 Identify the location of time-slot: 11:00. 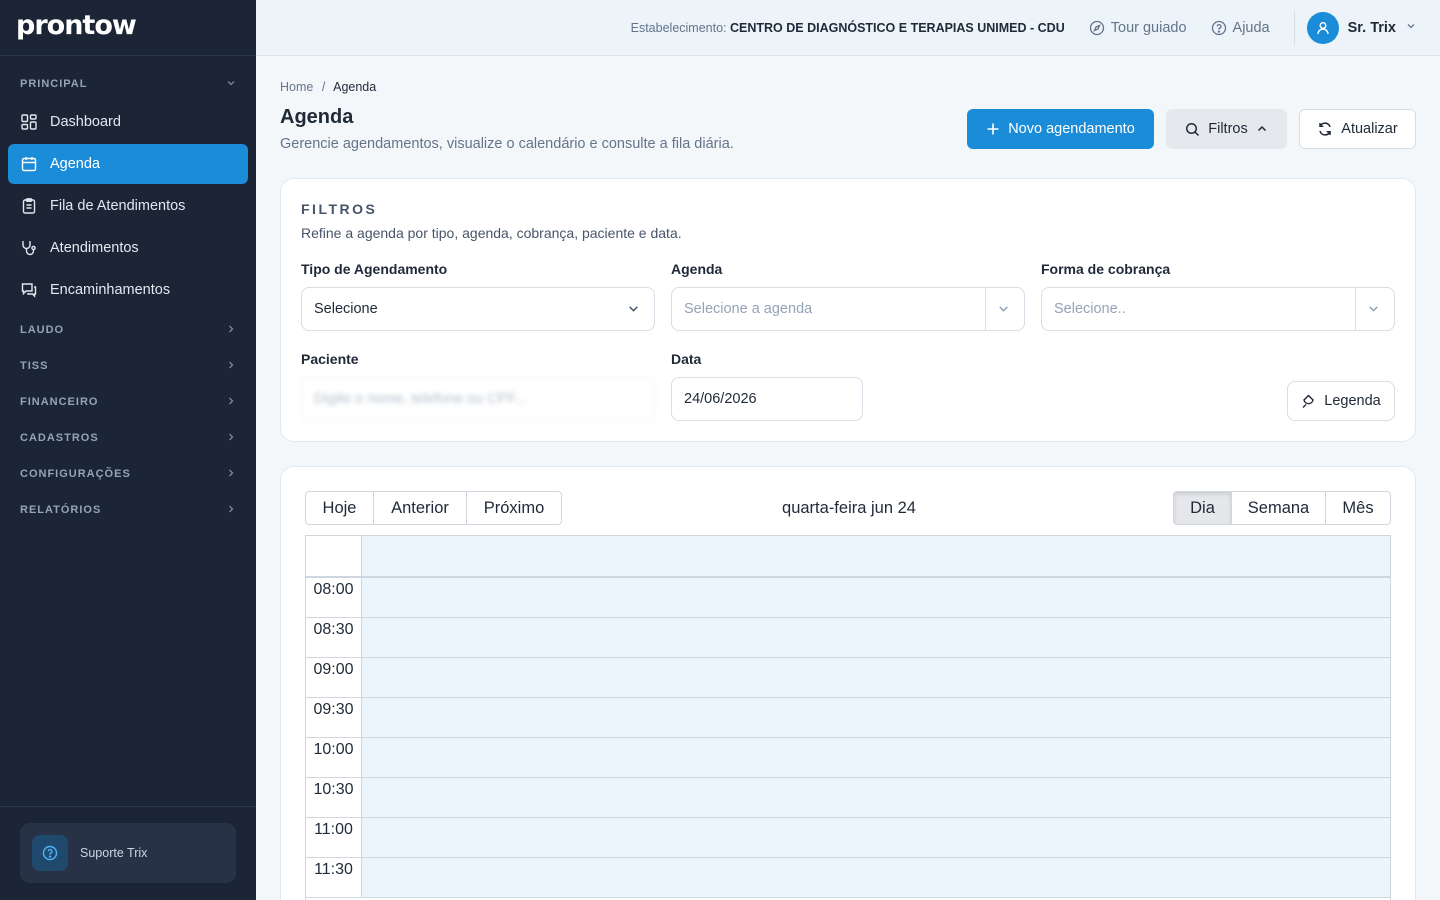
(848, 838).